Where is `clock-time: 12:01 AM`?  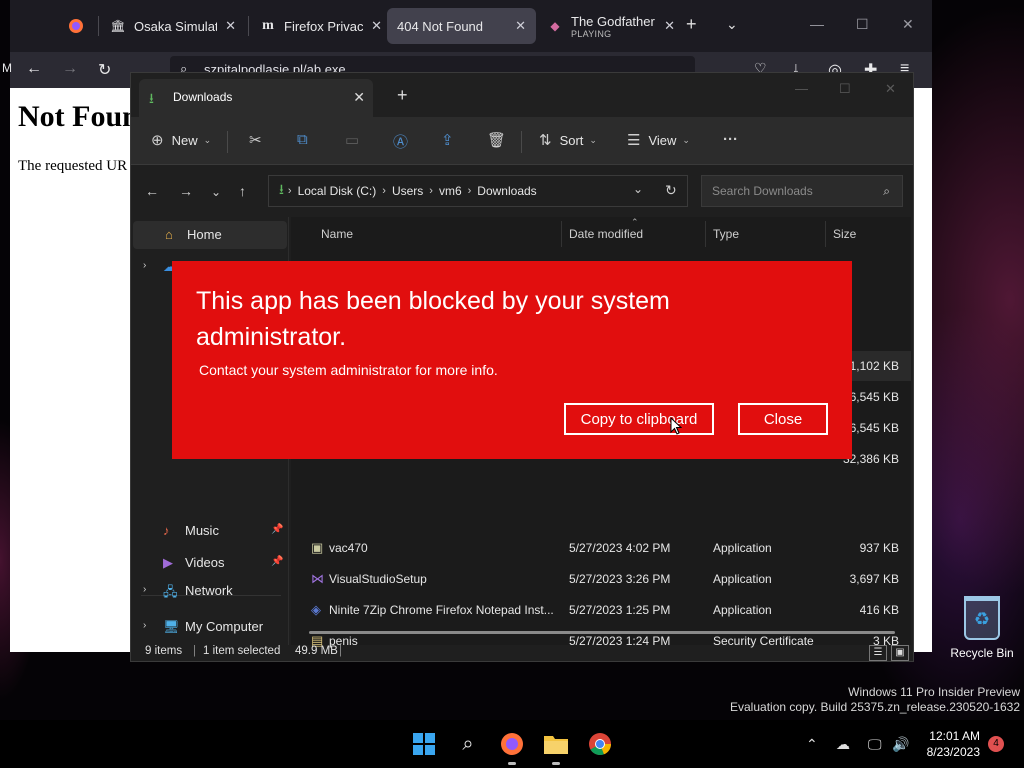
clock-time: 12:01 AM is located at coordinates (954, 736).